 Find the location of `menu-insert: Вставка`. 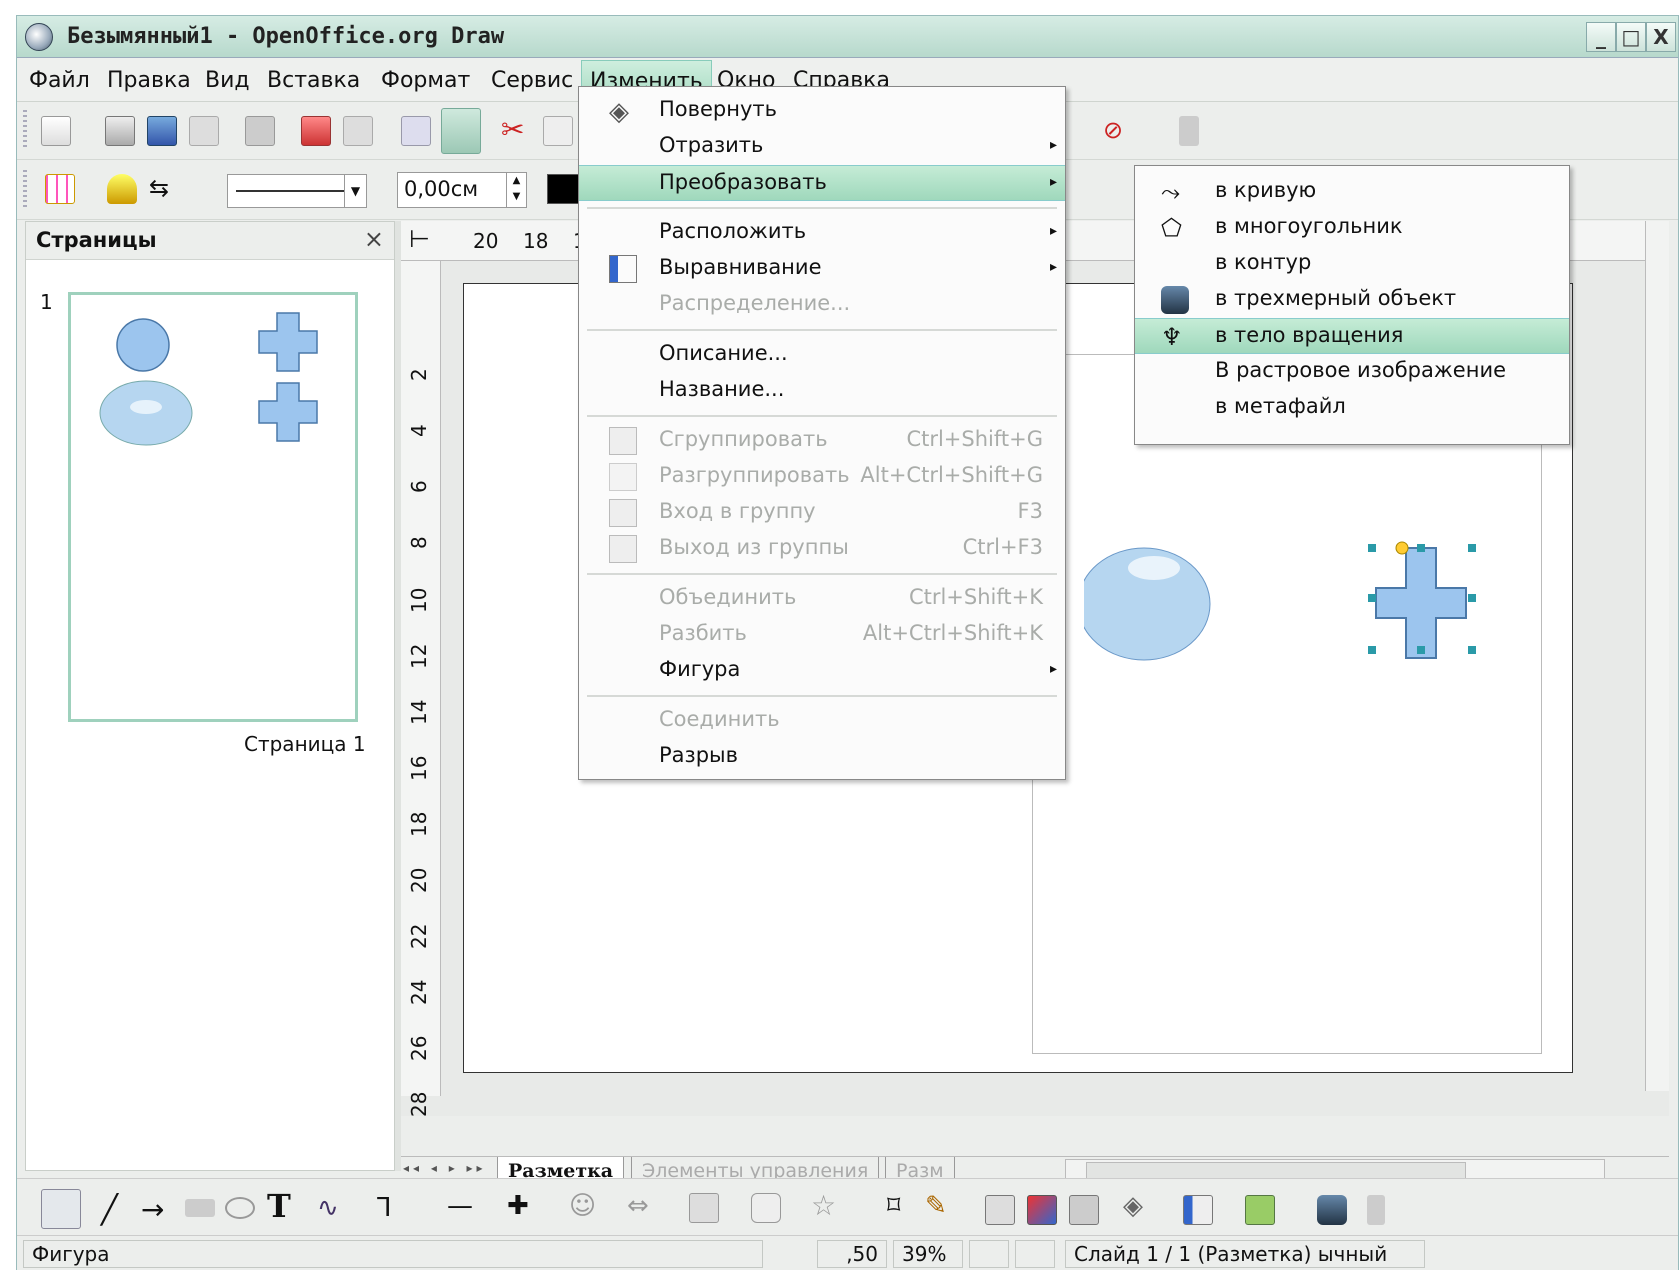

menu-insert: Вставка is located at coordinates (313, 80).